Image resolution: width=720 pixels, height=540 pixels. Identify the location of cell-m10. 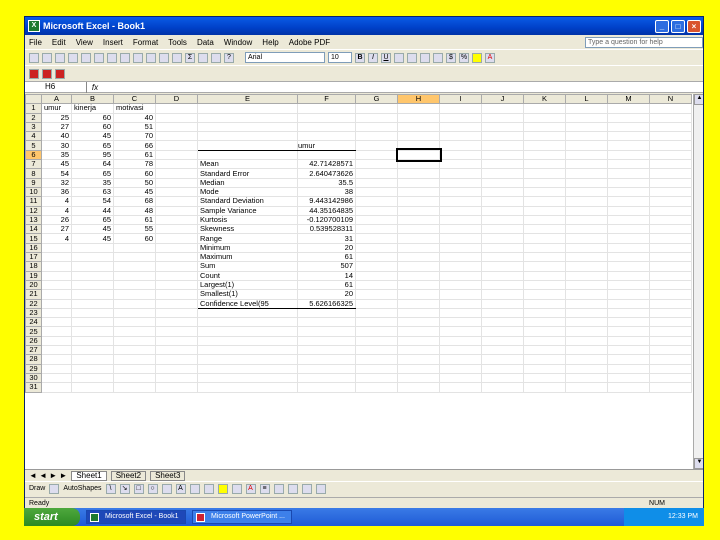
(628, 192).